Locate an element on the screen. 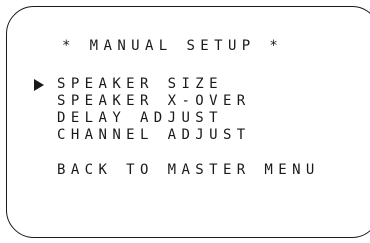 The width and height of the screenshot is (370, 243). selection-cursor-icon is located at coordinates (39, 85).